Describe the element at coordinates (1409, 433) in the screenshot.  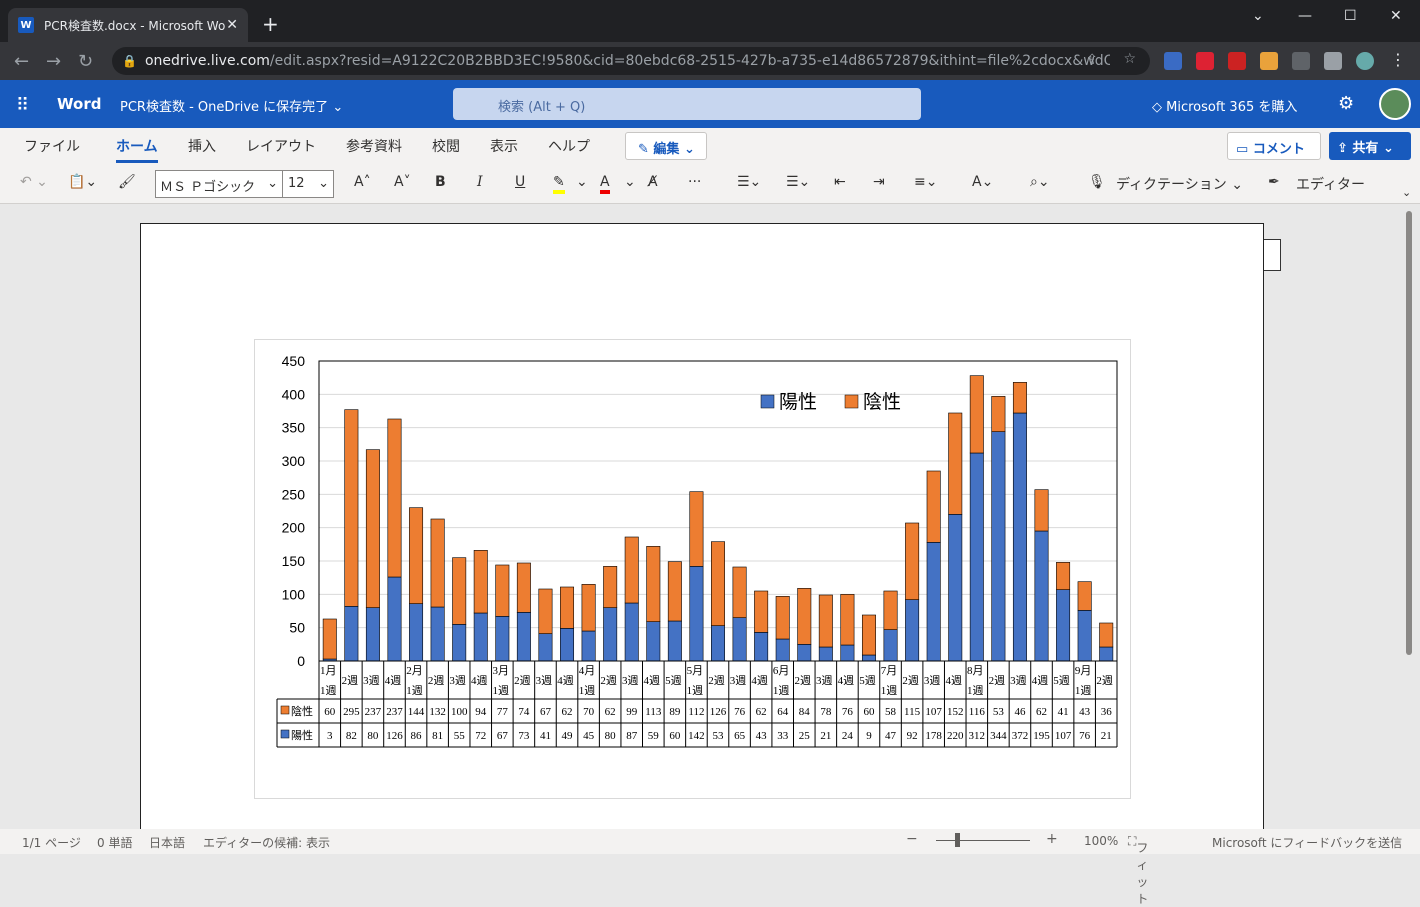
I see `vertical-scrollbar` at that location.